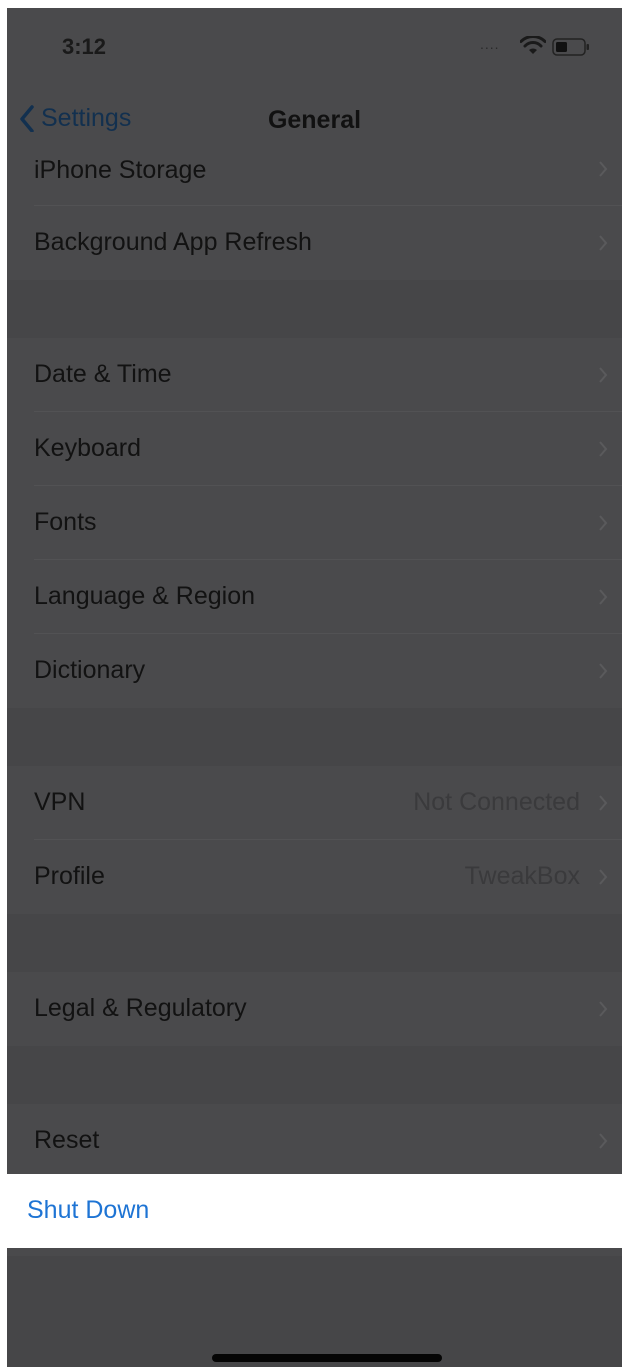  What do you see at coordinates (314, 597) in the screenshot?
I see `row-language-region: Language & Region` at bounding box center [314, 597].